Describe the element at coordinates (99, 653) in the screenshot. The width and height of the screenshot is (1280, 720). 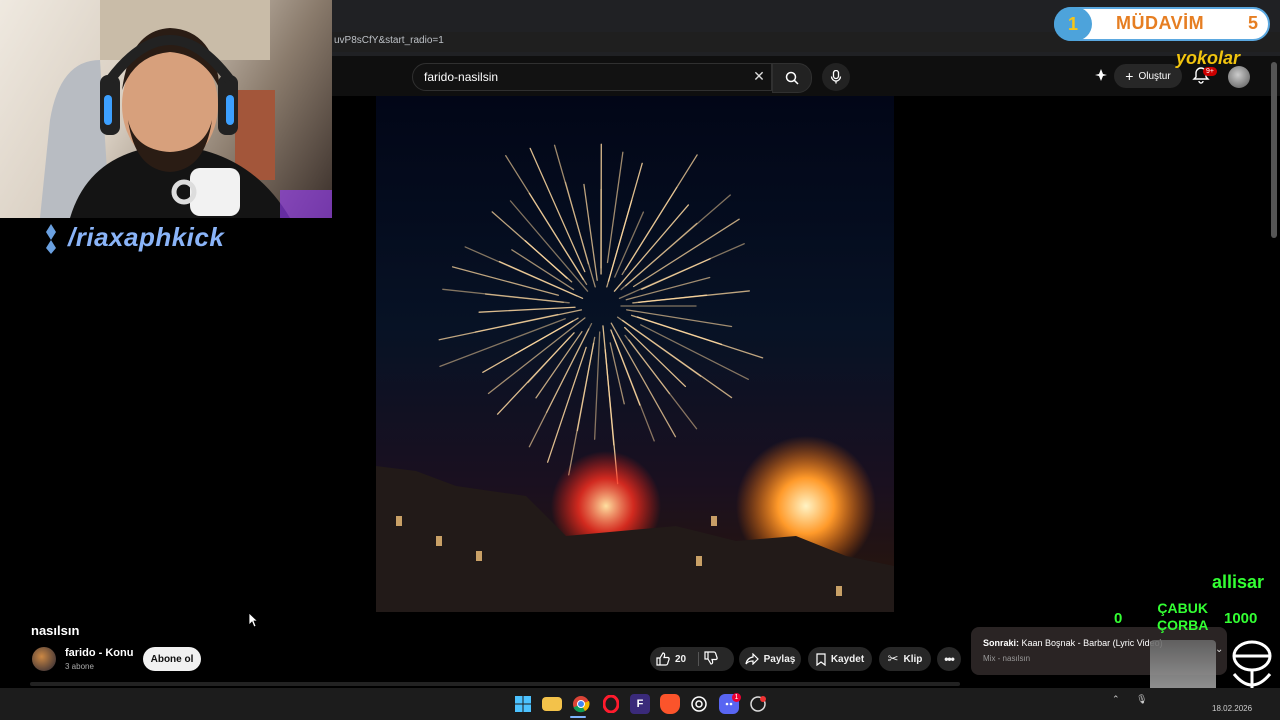
I see `channel-name: farido - Konu` at that location.